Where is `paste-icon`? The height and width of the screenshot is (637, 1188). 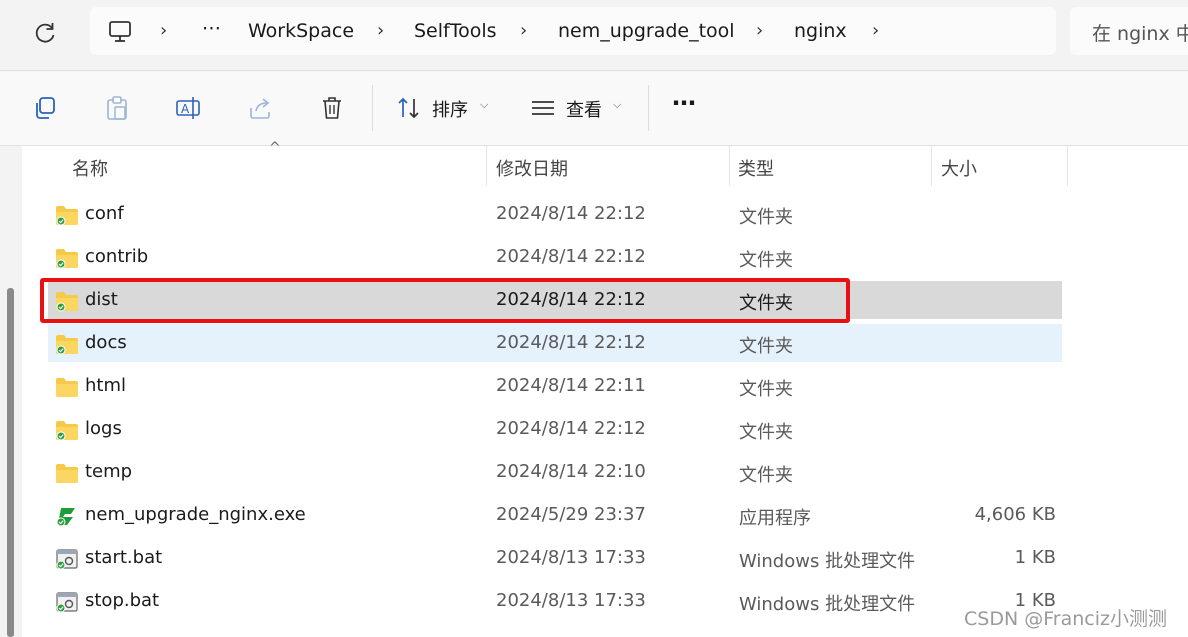
paste-icon is located at coordinates (117, 108).